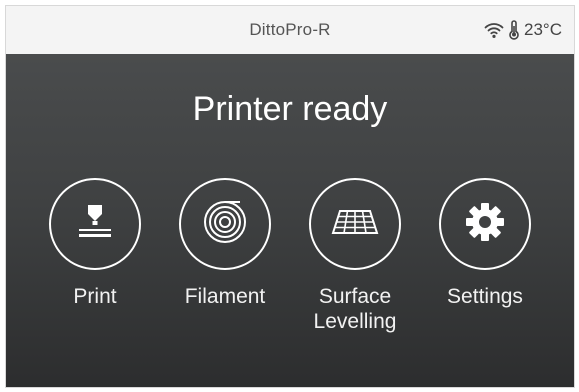  What do you see at coordinates (290, 109) in the screenshot?
I see `page-title: Printer ready` at bounding box center [290, 109].